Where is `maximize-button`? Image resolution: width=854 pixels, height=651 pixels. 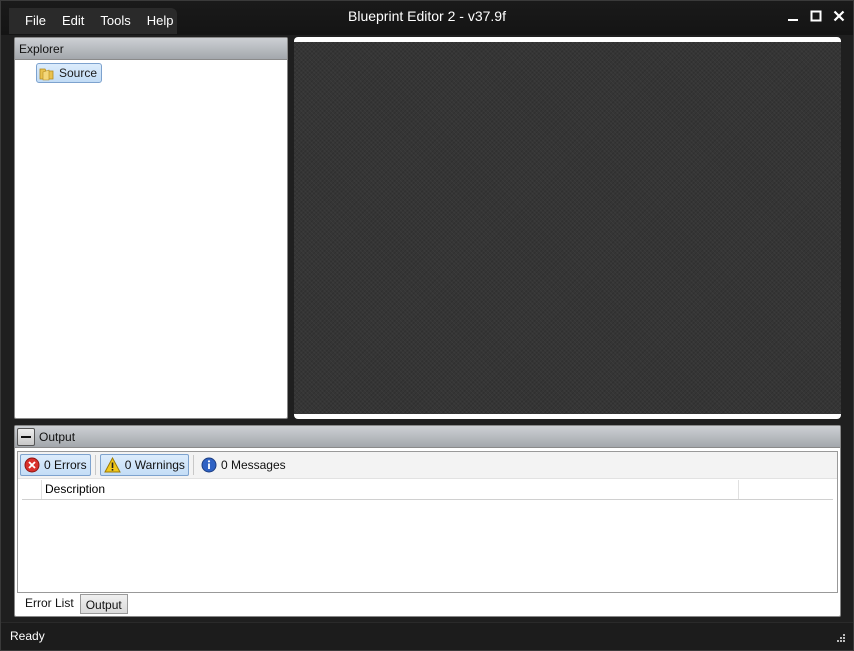
maximize-button is located at coordinates (815, 16).